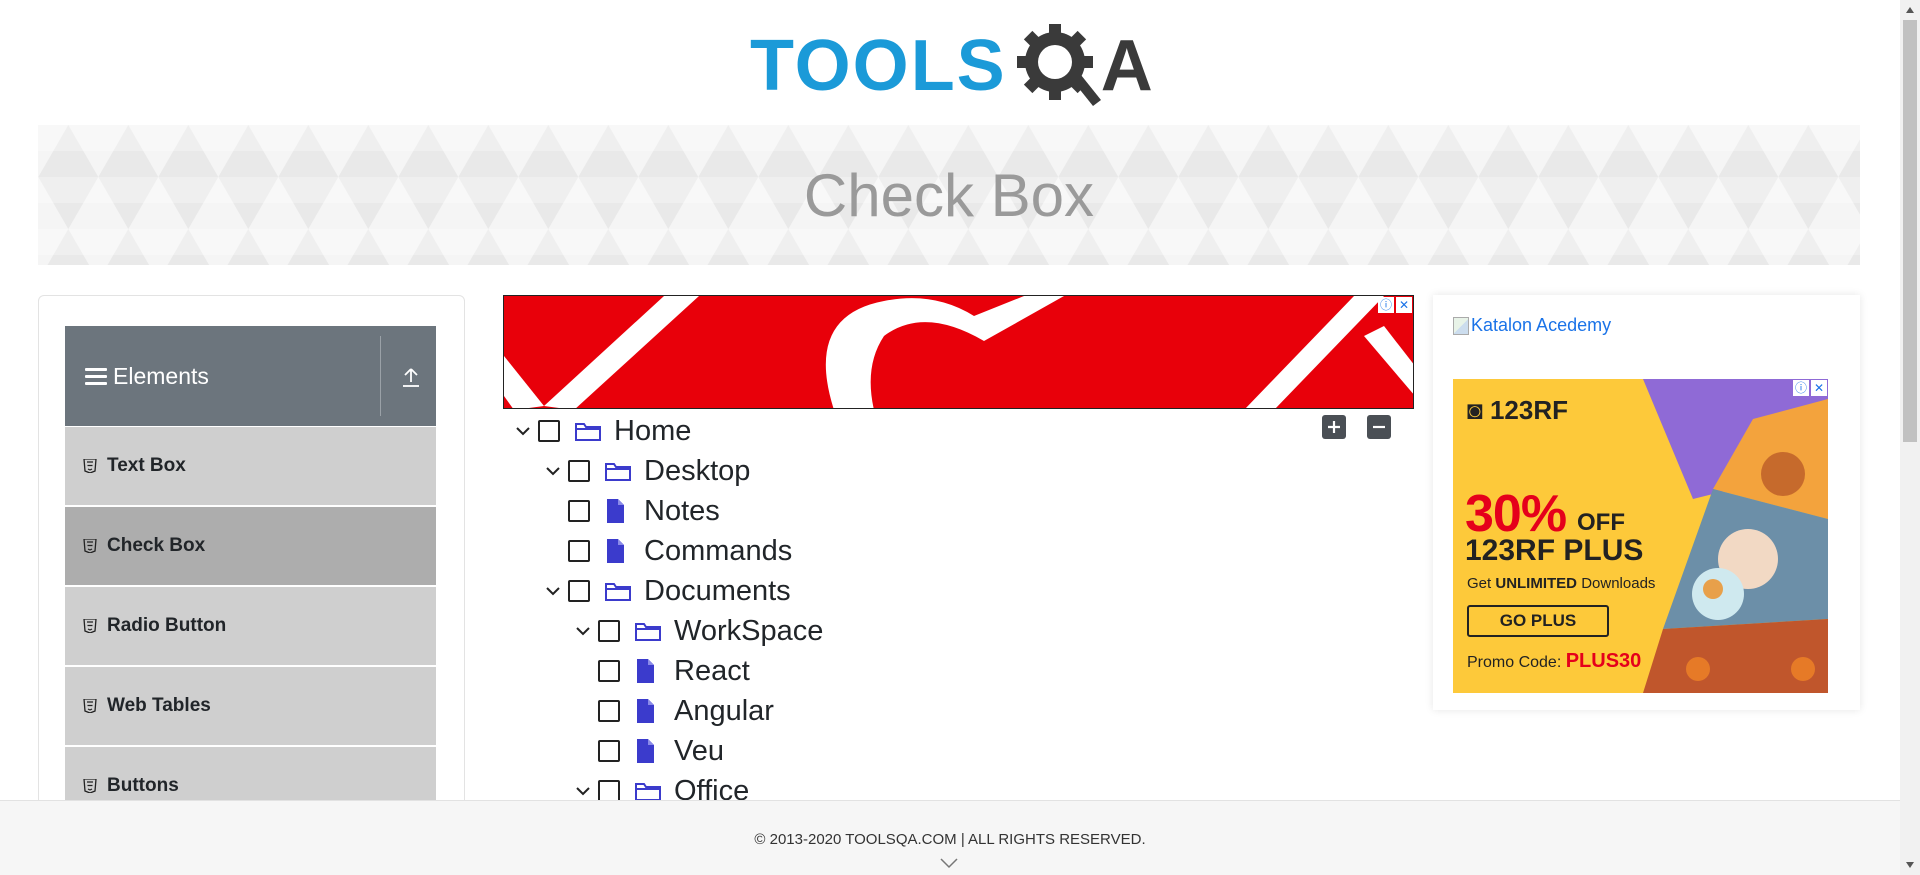 This screenshot has height=875, width=1920. I want to click on ad-graphic, so click(958, 352).